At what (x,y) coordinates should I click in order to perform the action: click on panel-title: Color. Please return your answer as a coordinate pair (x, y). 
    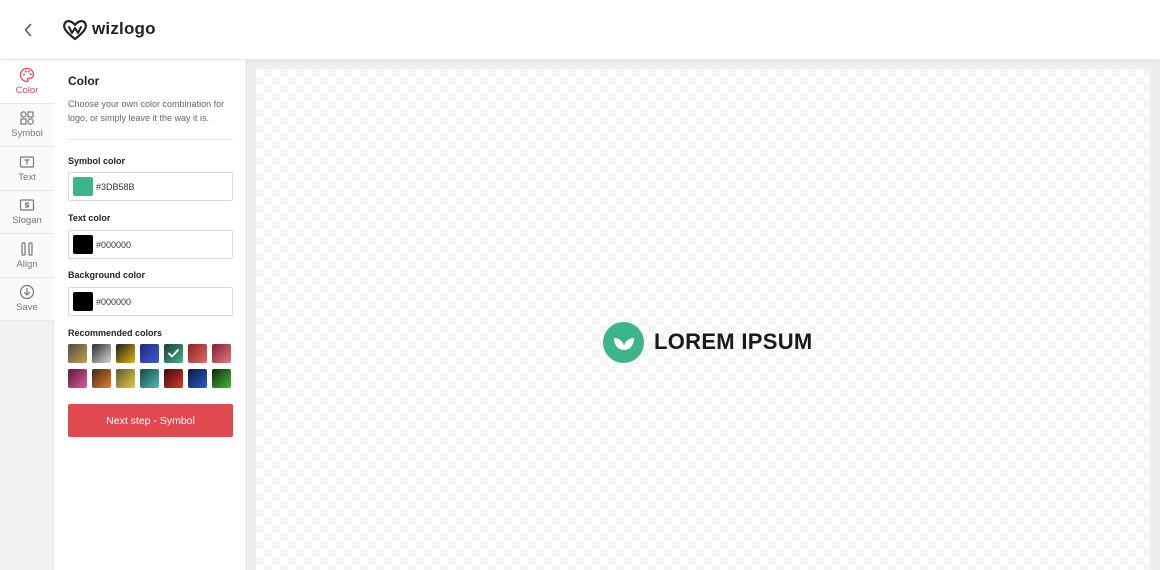
    Looking at the image, I should click on (84, 81).